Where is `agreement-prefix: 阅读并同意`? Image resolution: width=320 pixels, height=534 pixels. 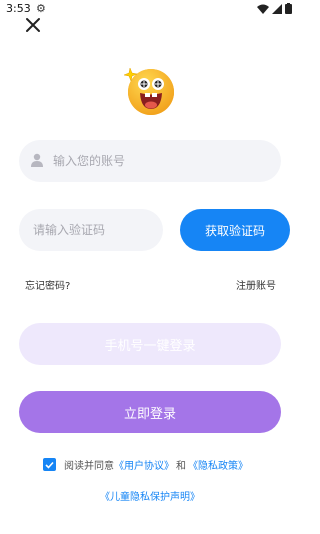 agreement-prefix: 阅读并同意 is located at coordinates (89, 466).